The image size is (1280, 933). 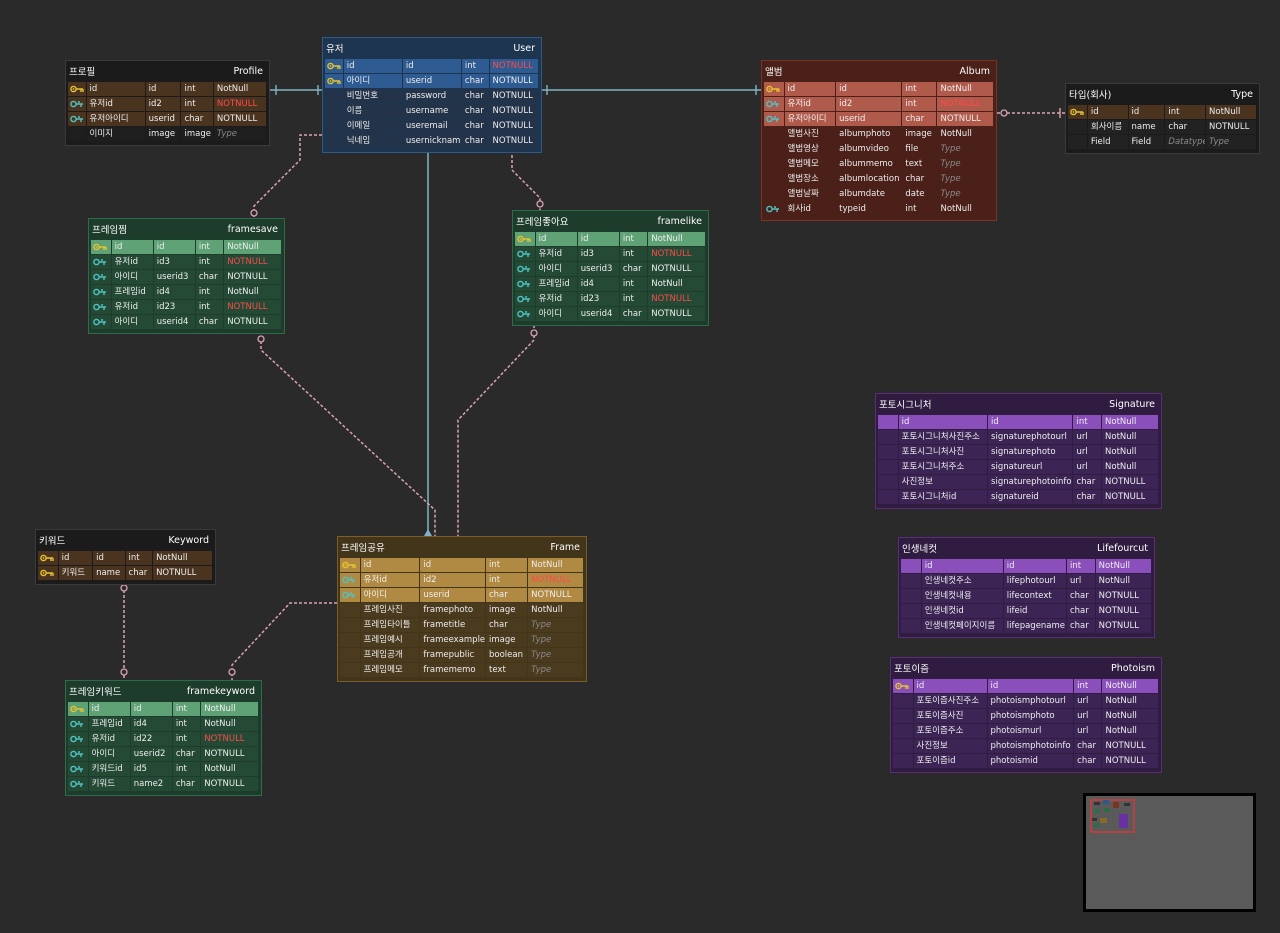 I want to click on cell-field: lifeid, so click(x=1034, y=610).